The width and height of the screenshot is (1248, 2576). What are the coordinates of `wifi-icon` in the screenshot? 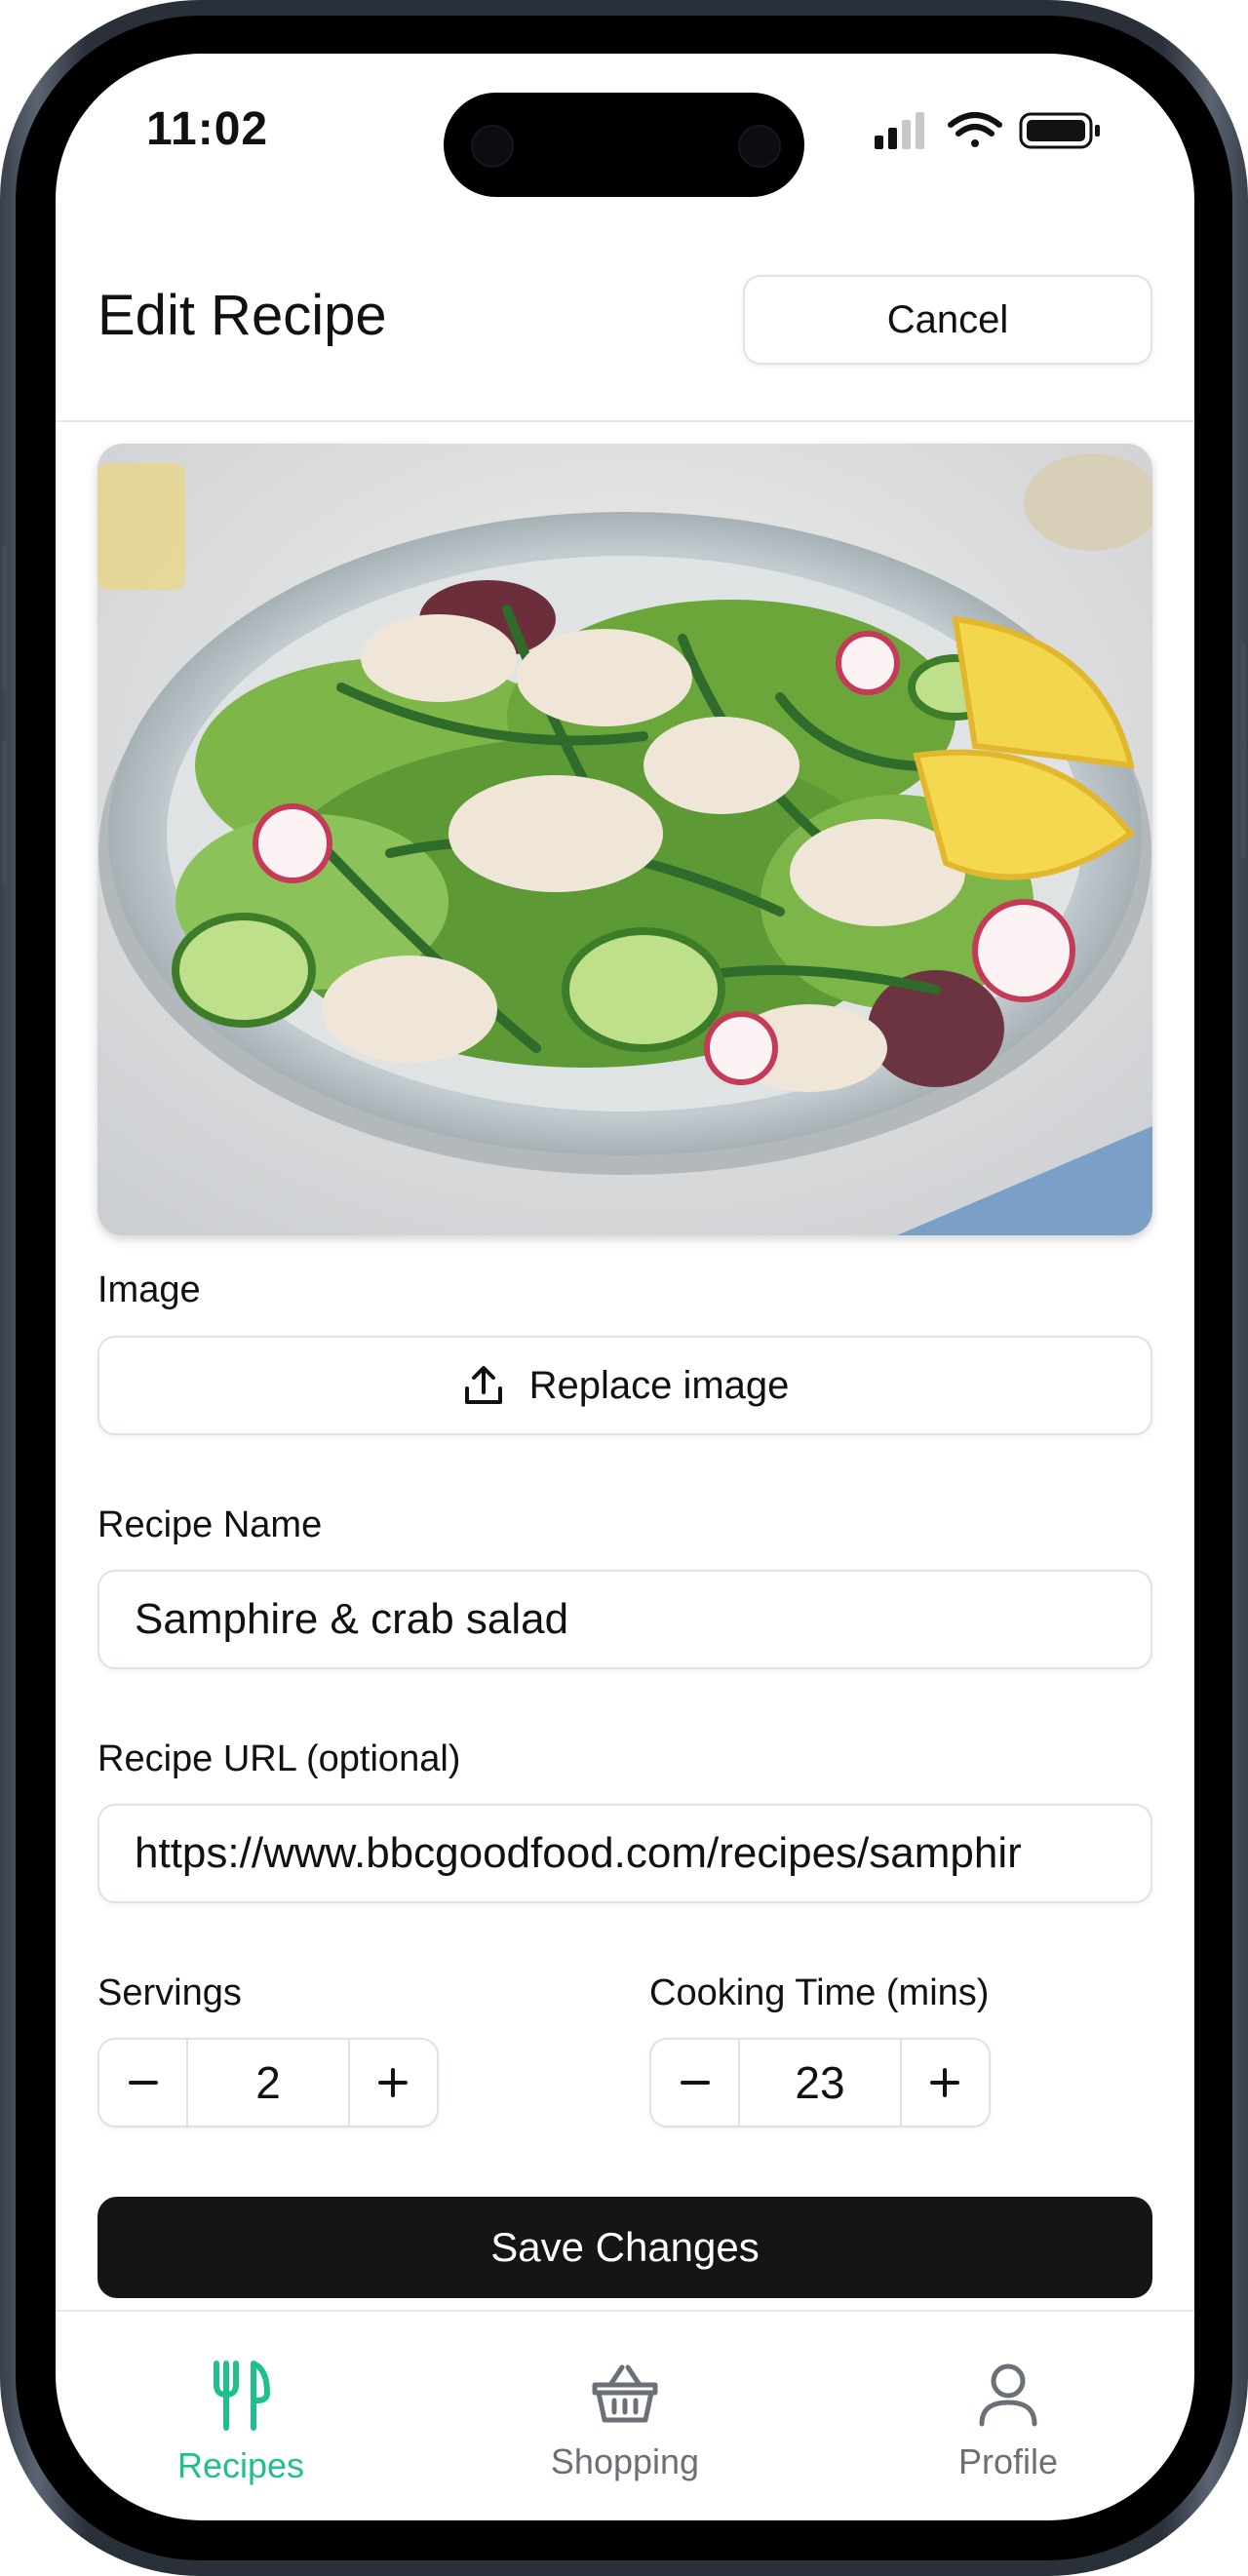 It's located at (975, 129).